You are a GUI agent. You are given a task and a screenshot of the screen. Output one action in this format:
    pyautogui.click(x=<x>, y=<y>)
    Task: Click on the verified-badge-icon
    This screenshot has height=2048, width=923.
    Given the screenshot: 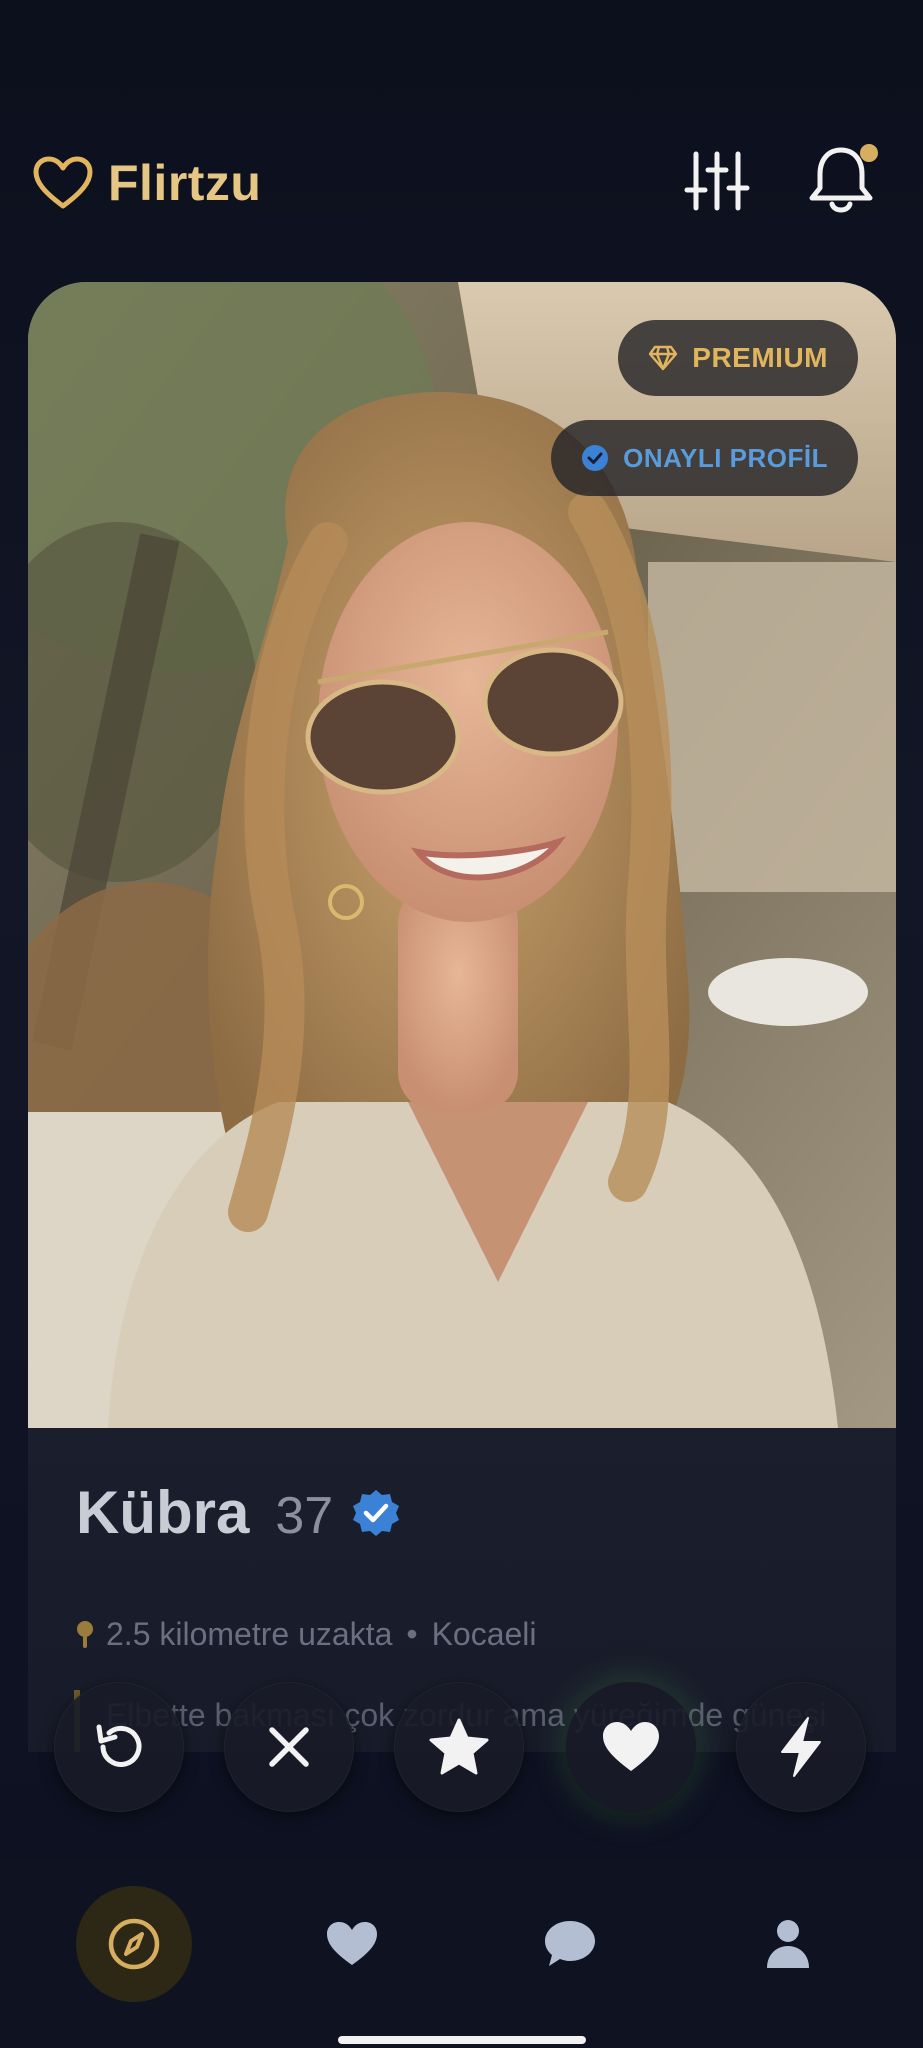 What is the action you would take?
    pyautogui.click(x=376, y=1512)
    